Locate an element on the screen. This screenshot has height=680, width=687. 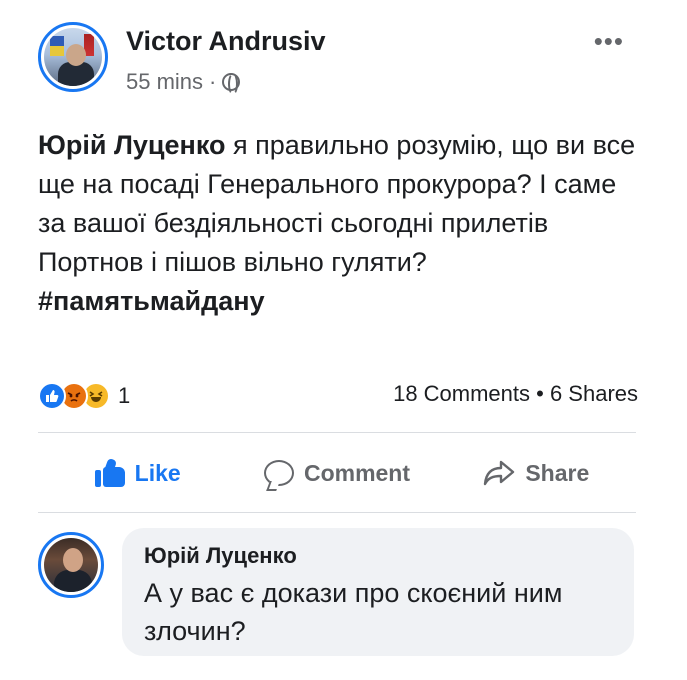
author-avatar is located at coordinates (73, 57).